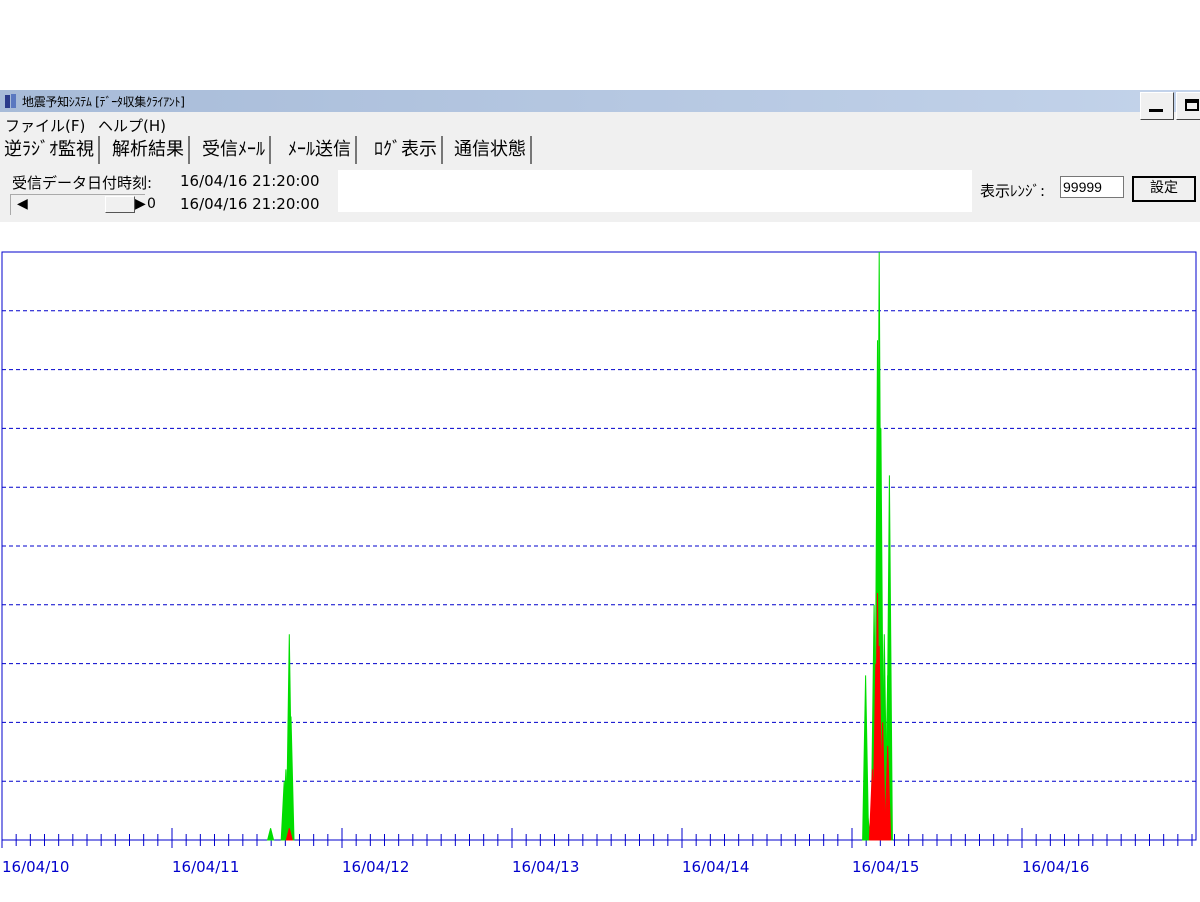 The width and height of the screenshot is (1200, 902). What do you see at coordinates (322, 150) in the screenshot?
I see `tab-send-mail: ﾒｰﾙ送信` at bounding box center [322, 150].